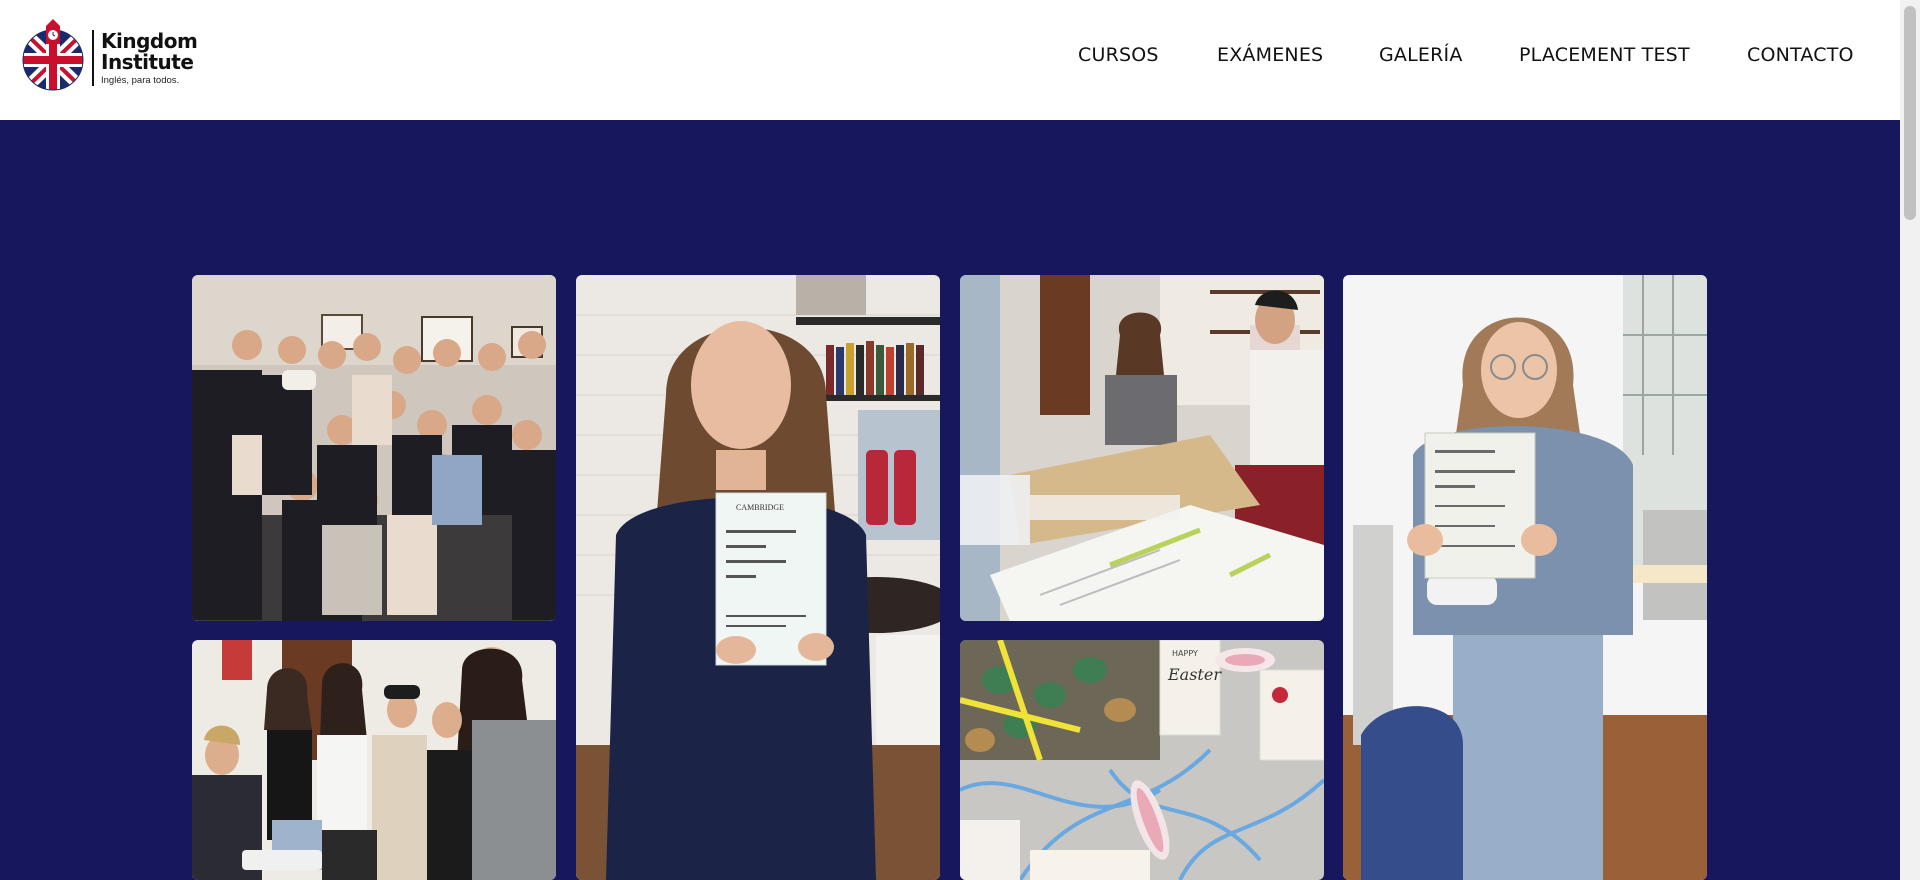 This screenshot has width=1920, height=880. I want to click on gallery-photo-student-certificate: CAMBRIDGE, so click(758, 577).